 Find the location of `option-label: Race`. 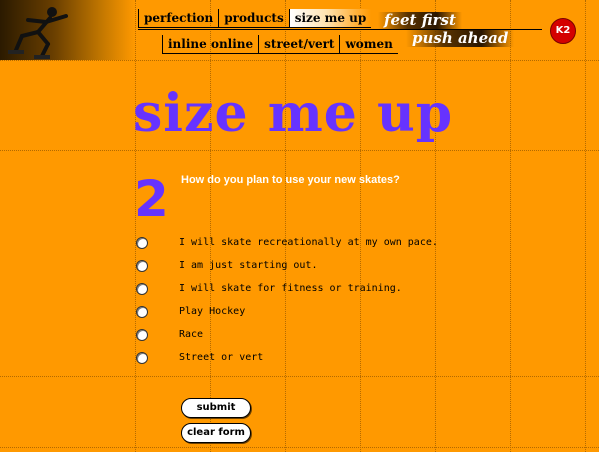

option-label: Race is located at coordinates (191, 334).